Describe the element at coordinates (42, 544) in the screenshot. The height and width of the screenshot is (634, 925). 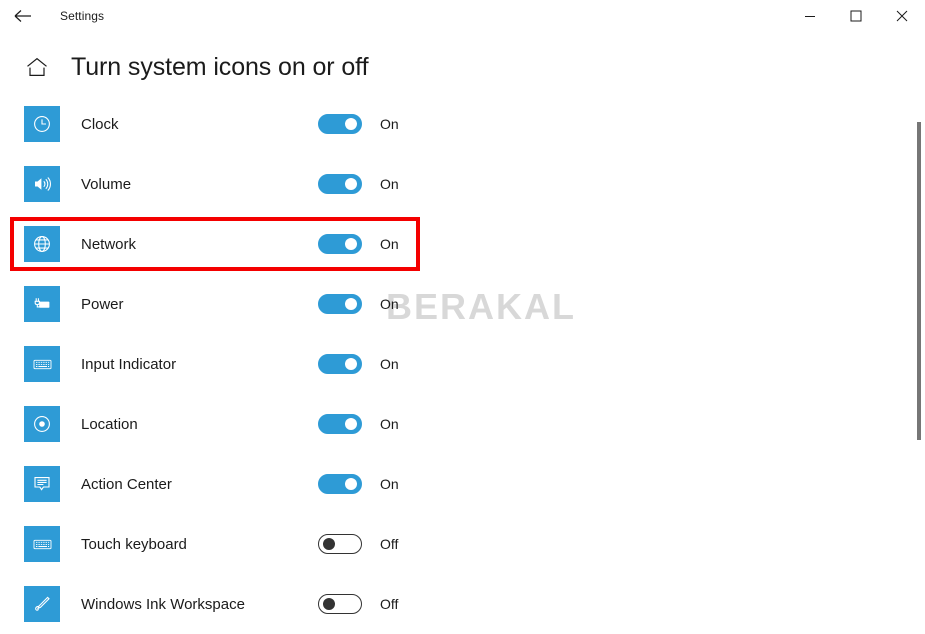
I see `touch-keyboard-icon` at that location.